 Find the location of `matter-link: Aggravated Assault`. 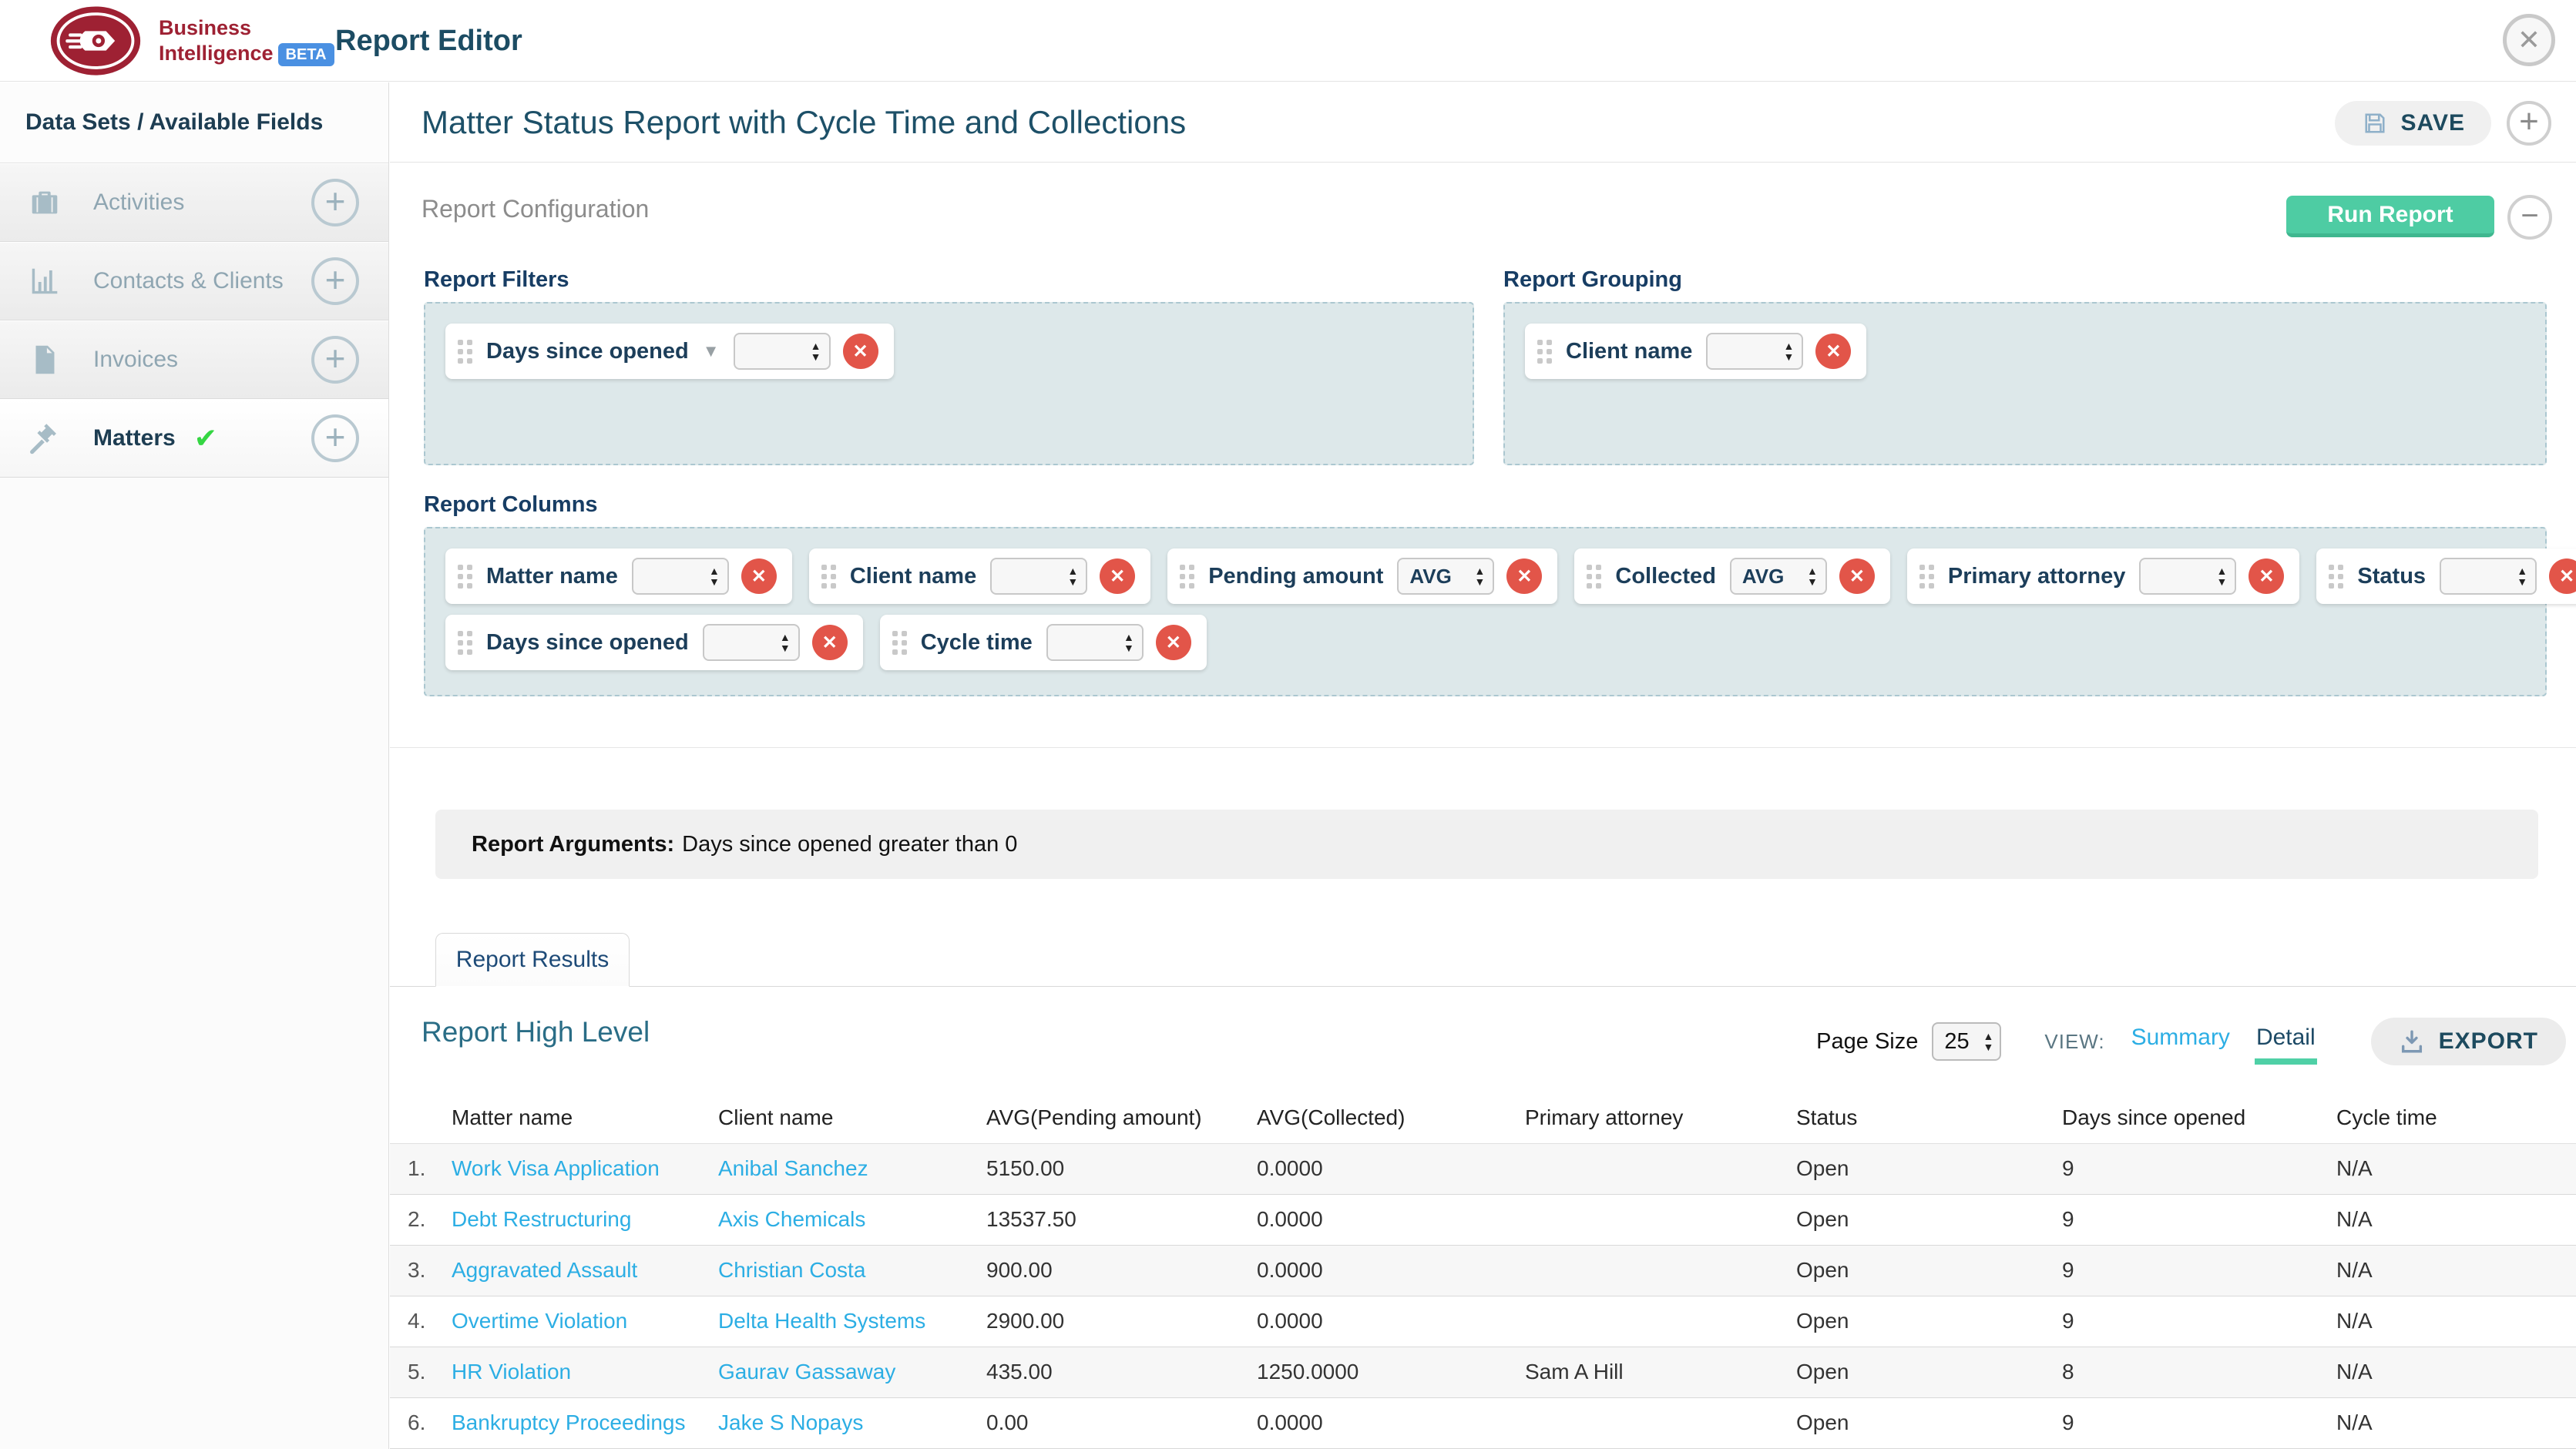

matter-link: Aggravated Assault is located at coordinates (544, 1270).